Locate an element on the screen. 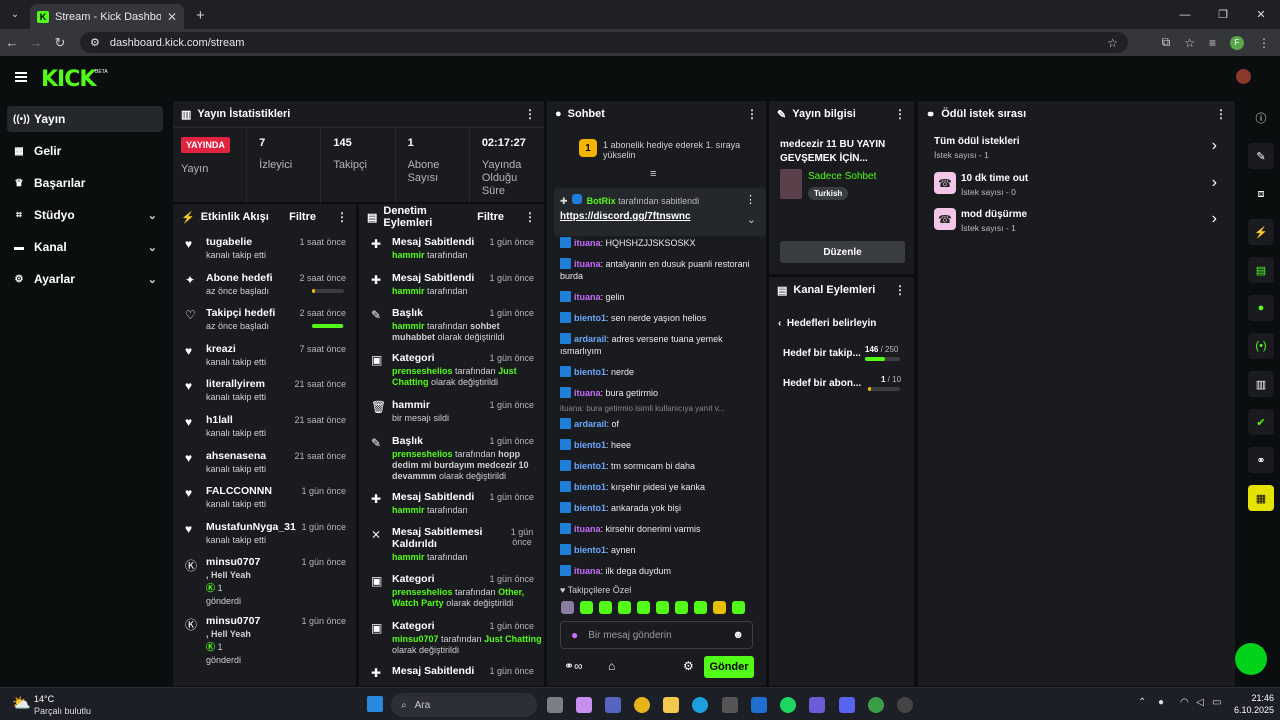 The image size is (1280, 720). browser-tab: K Stream - Kick Dashboard ✕ is located at coordinates (107, 16).